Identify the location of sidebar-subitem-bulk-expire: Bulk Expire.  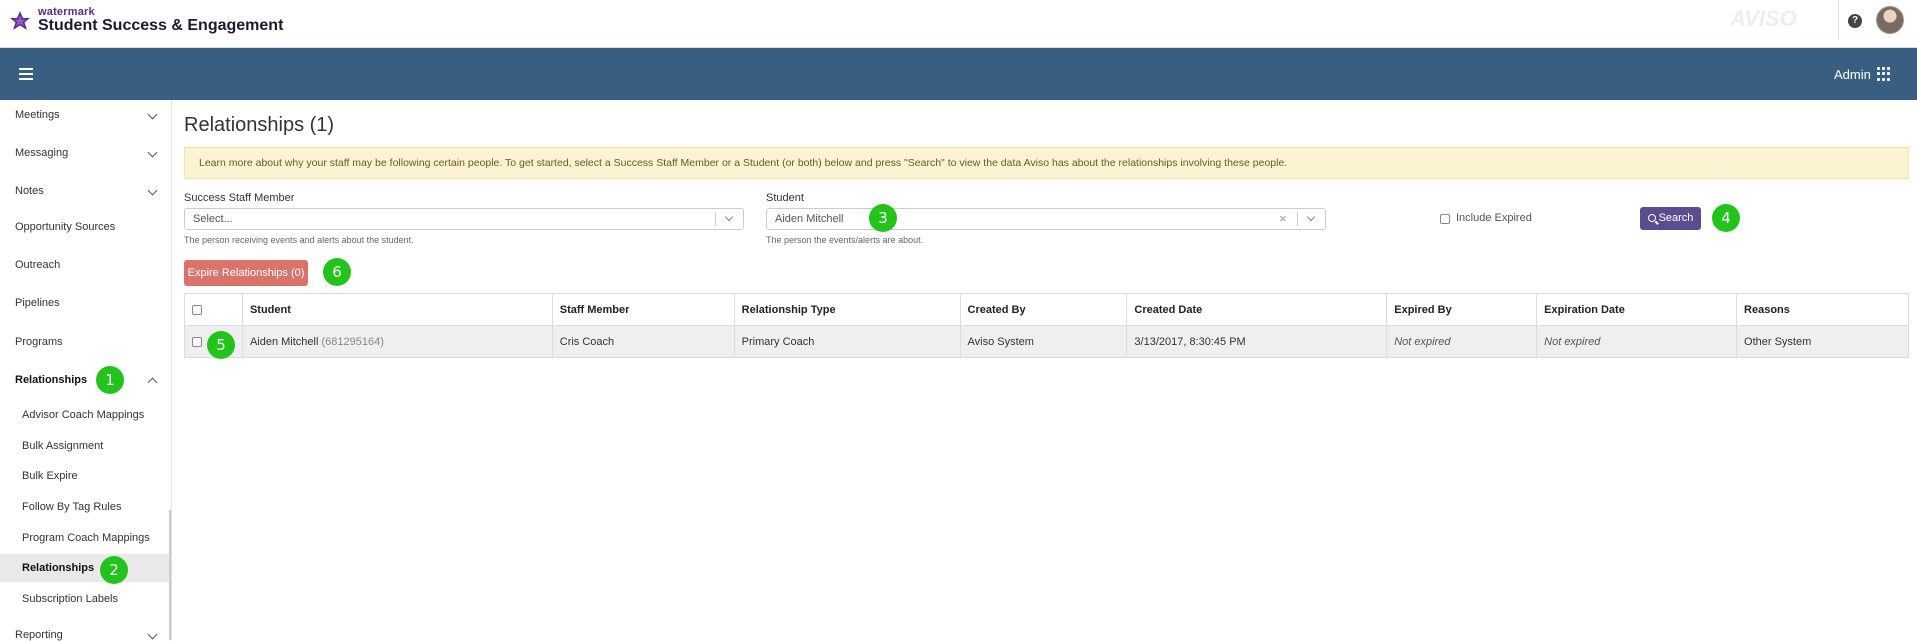
(85, 476).